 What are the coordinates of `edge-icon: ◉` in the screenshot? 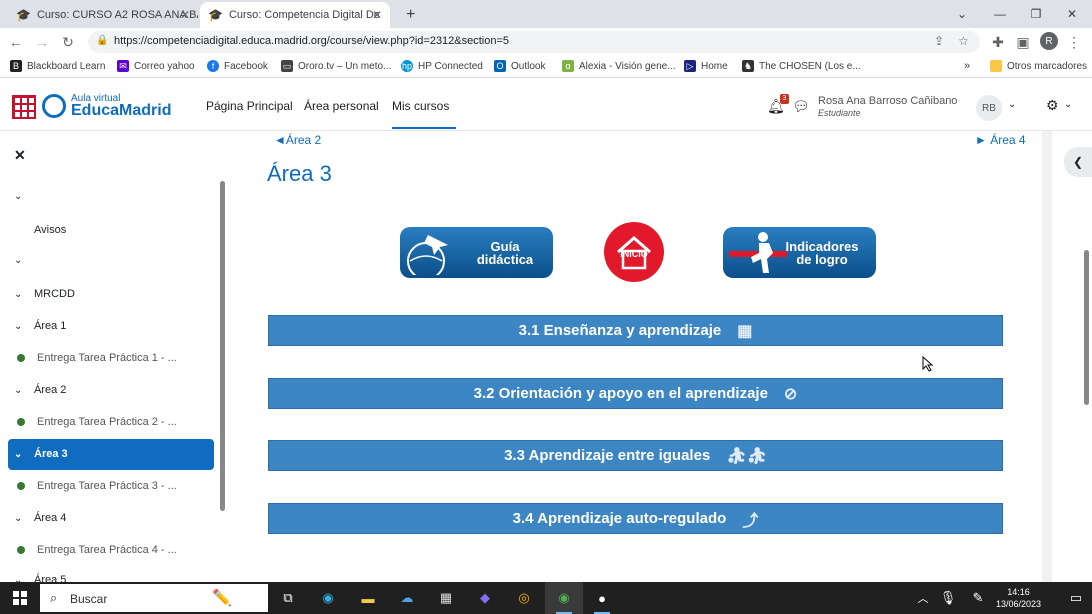 It's located at (328, 598).